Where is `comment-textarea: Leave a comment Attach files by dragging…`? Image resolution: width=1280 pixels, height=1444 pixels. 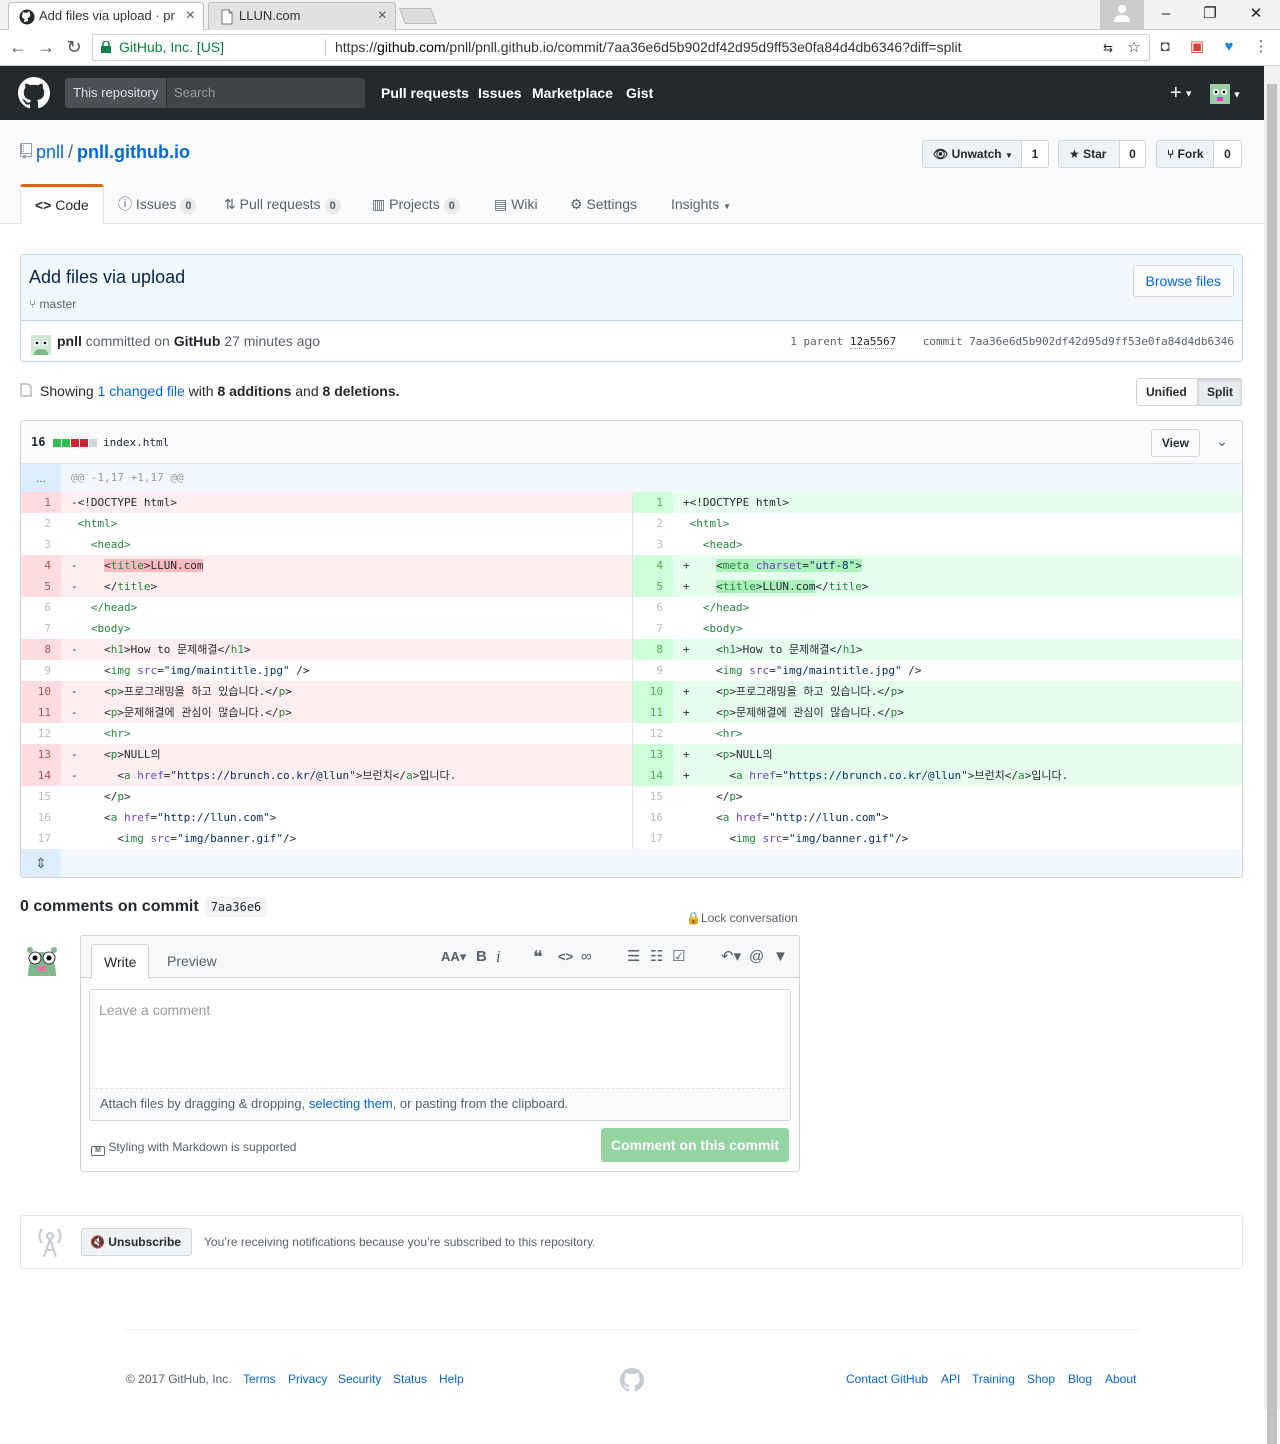
comment-textarea: Leave a comment Attach files by dragging… is located at coordinates (440, 1055).